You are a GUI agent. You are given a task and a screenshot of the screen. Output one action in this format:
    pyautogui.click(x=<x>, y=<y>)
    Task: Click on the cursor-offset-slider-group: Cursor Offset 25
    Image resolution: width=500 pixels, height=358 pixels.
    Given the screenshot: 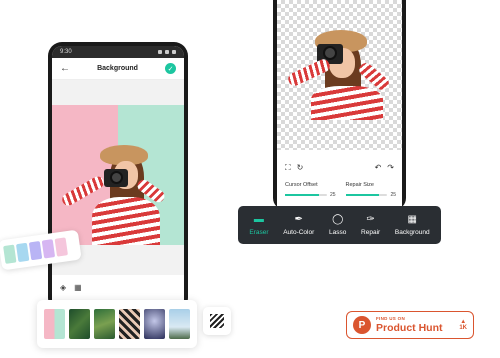 What is the action you would take?
    pyautogui.click(x=310, y=190)
    